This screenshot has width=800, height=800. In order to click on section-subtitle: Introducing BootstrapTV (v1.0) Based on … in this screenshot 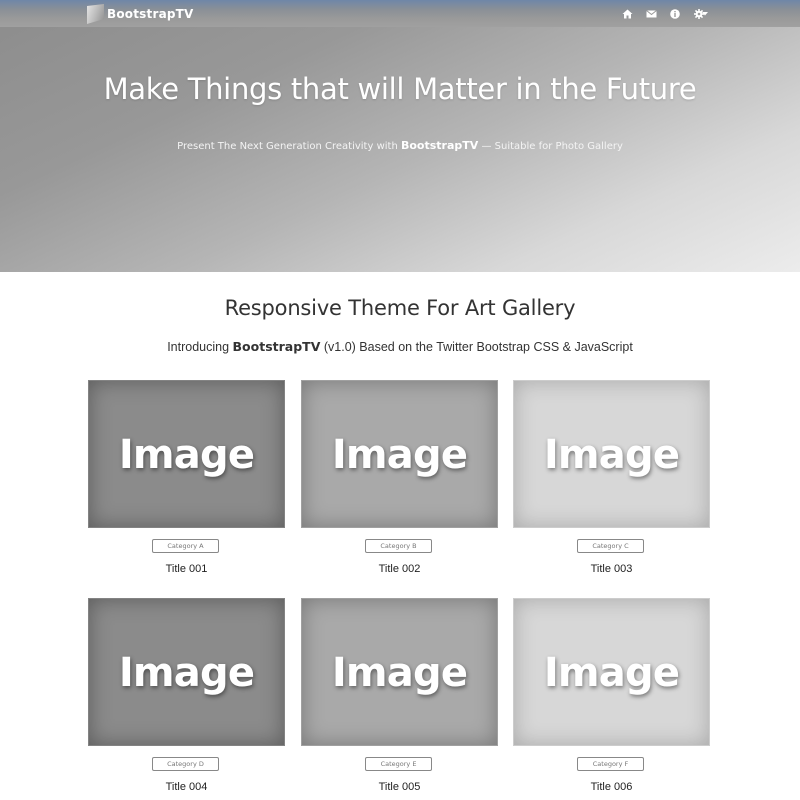, I will do `click(400, 346)`.